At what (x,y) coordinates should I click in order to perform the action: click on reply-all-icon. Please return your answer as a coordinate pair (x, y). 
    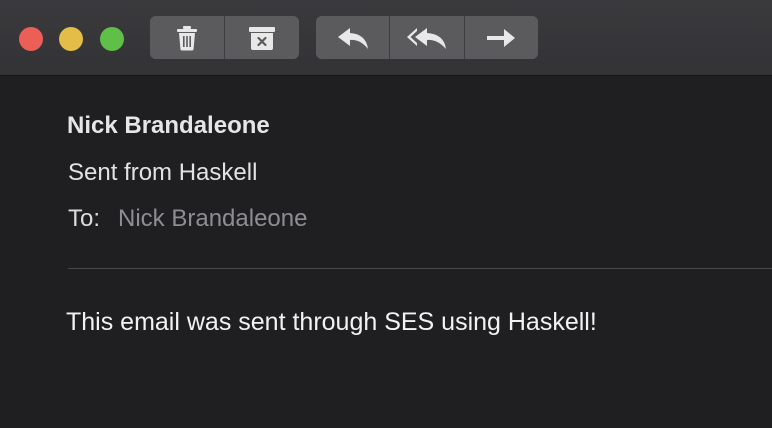
    Looking at the image, I should click on (426, 38).